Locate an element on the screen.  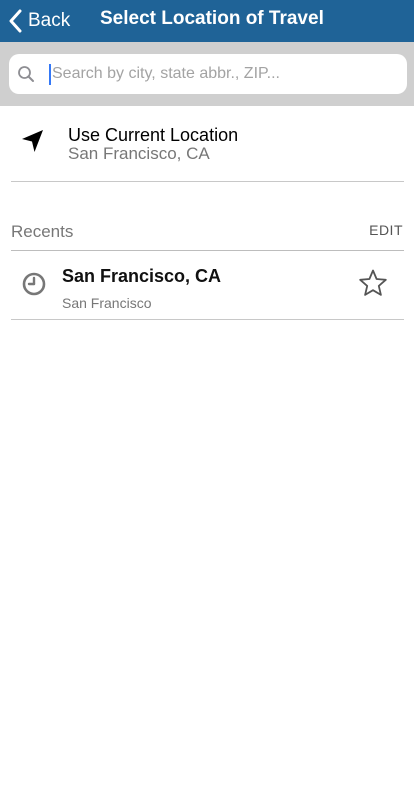
chevron-left-icon is located at coordinates (15, 21).